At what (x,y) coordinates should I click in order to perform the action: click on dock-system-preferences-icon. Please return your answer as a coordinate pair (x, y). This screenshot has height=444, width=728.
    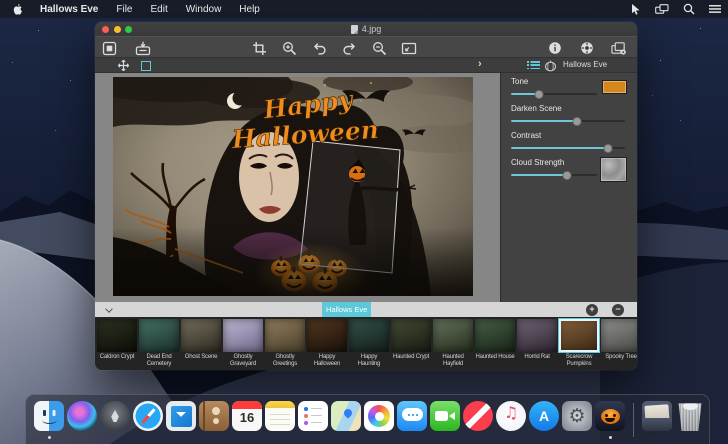
    Looking at the image, I should click on (577, 416).